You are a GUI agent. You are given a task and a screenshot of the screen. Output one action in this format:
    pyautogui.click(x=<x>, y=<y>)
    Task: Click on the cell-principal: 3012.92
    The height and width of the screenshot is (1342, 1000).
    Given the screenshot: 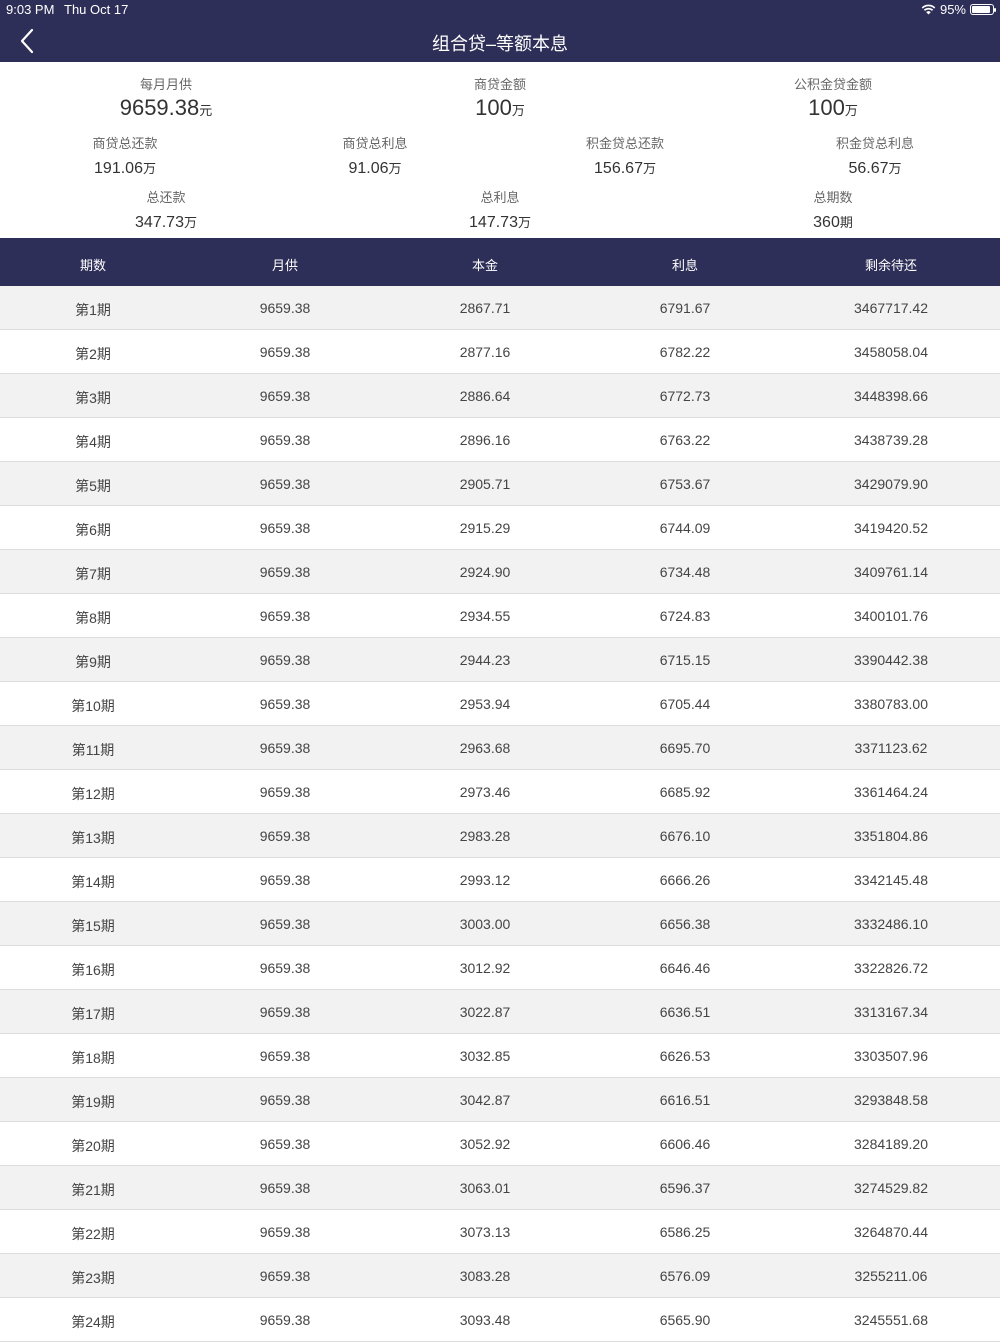 What is the action you would take?
    pyautogui.click(x=485, y=968)
    